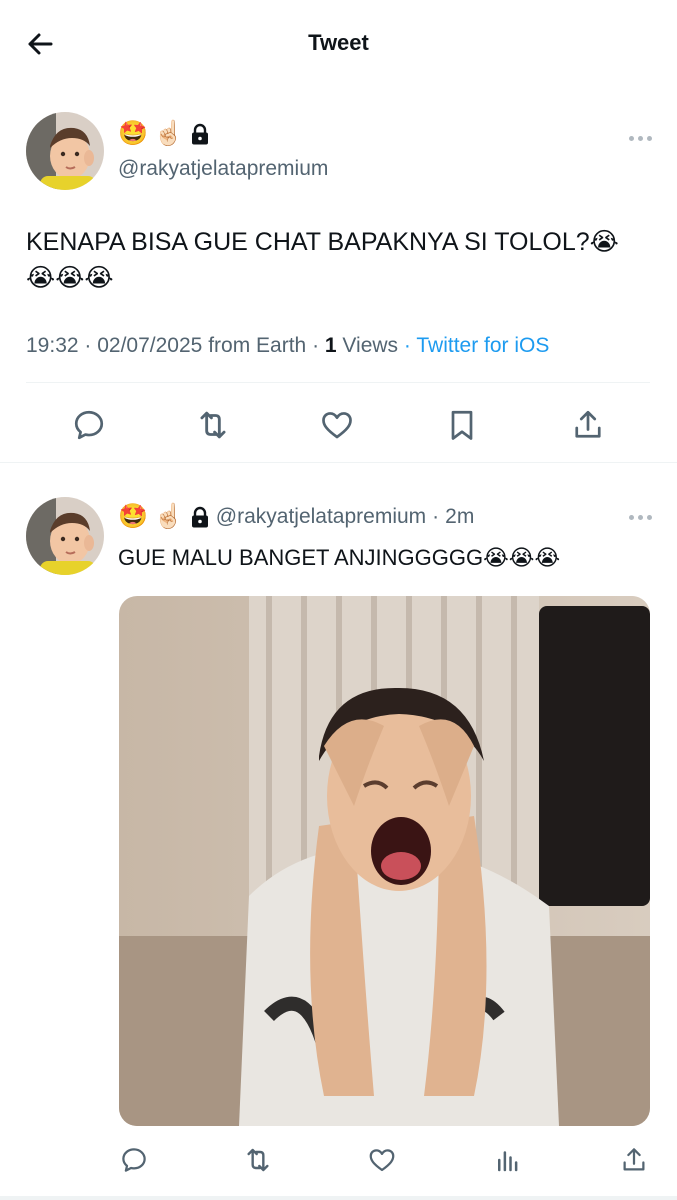 This screenshot has width=677, height=1200. What do you see at coordinates (482, 345) in the screenshot?
I see `client-link: Twitter for iOS` at bounding box center [482, 345].